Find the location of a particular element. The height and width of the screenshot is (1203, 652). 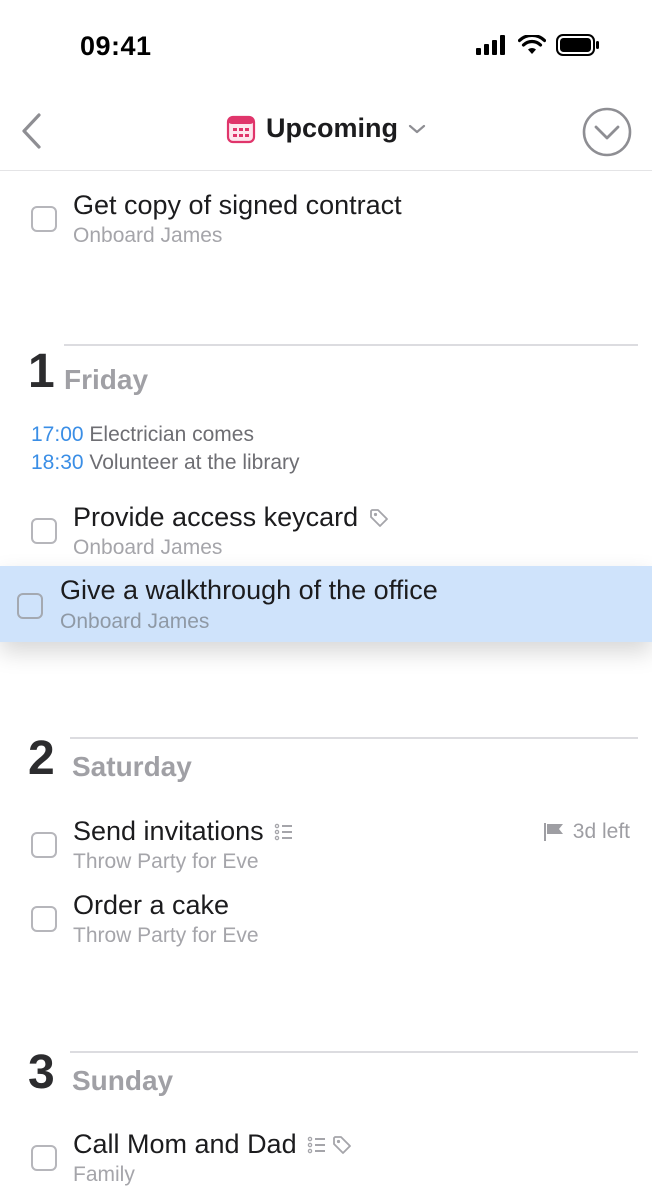

calendar-icon is located at coordinates (241, 129).